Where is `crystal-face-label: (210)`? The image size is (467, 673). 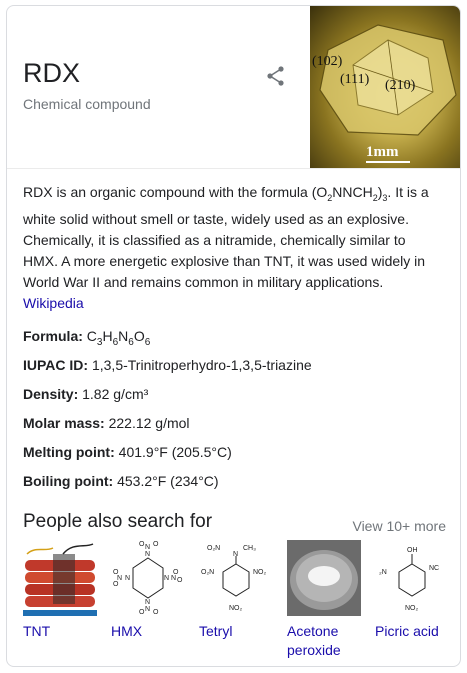
crystal-face-label: (210) is located at coordinates (400, 85).